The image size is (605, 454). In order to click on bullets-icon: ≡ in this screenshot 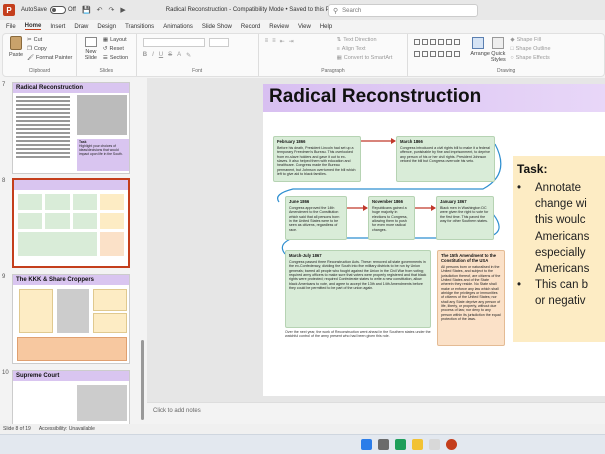, I will do `click(267, 41)`.